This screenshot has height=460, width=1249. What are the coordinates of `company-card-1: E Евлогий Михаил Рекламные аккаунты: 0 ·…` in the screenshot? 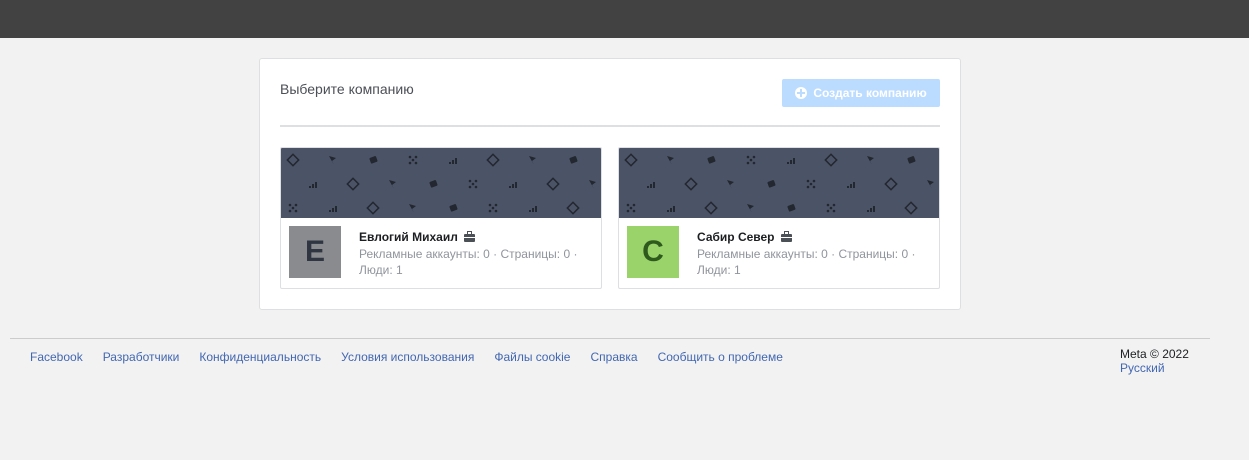 It's located at (441, 218).